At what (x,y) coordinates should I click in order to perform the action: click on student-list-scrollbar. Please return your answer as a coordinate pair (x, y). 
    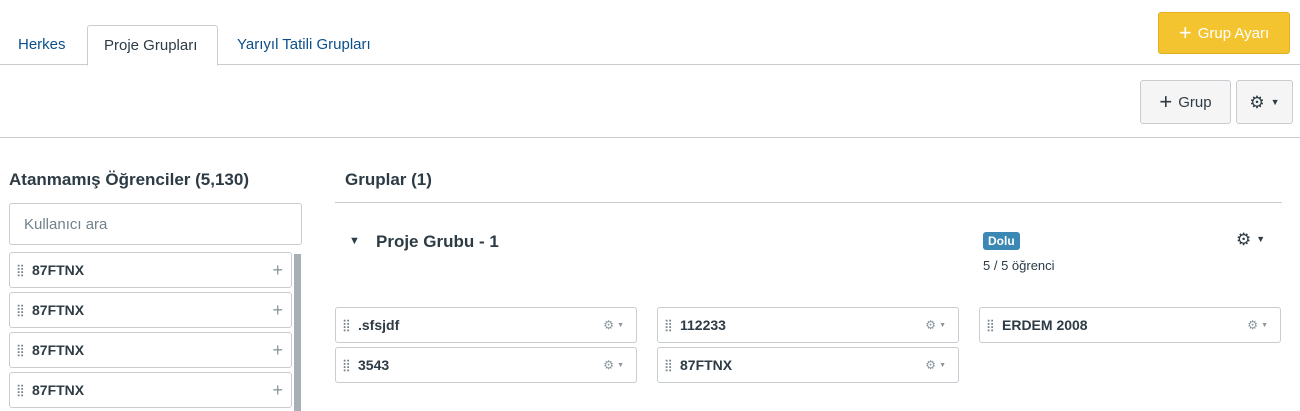
    Looking at the image, I should click on (297, 332).